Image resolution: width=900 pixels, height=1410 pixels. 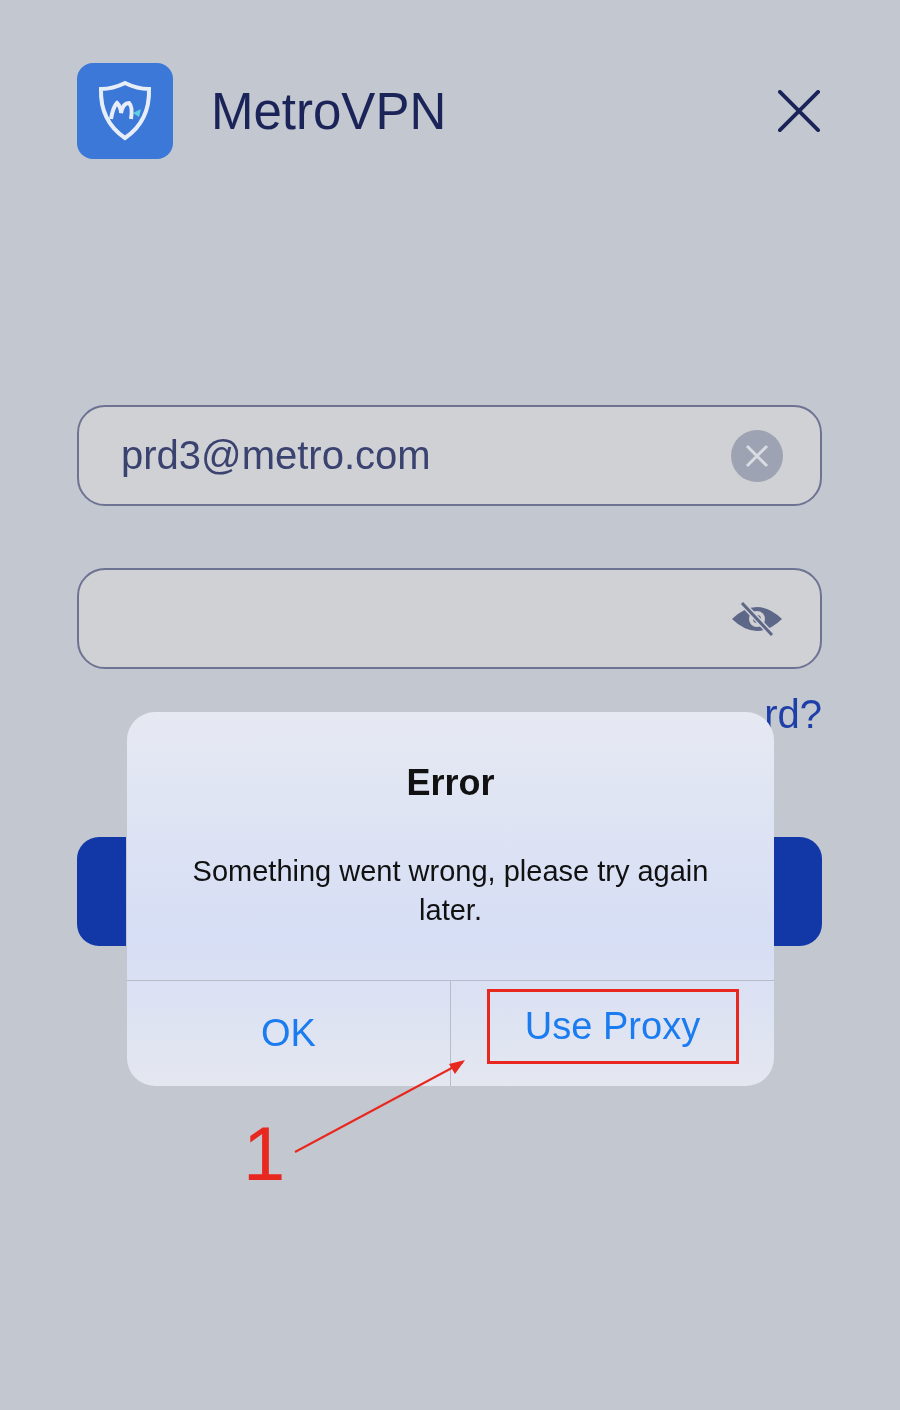 I want to click on email-field: prd3@metro.com, so click(x=449, y=455).